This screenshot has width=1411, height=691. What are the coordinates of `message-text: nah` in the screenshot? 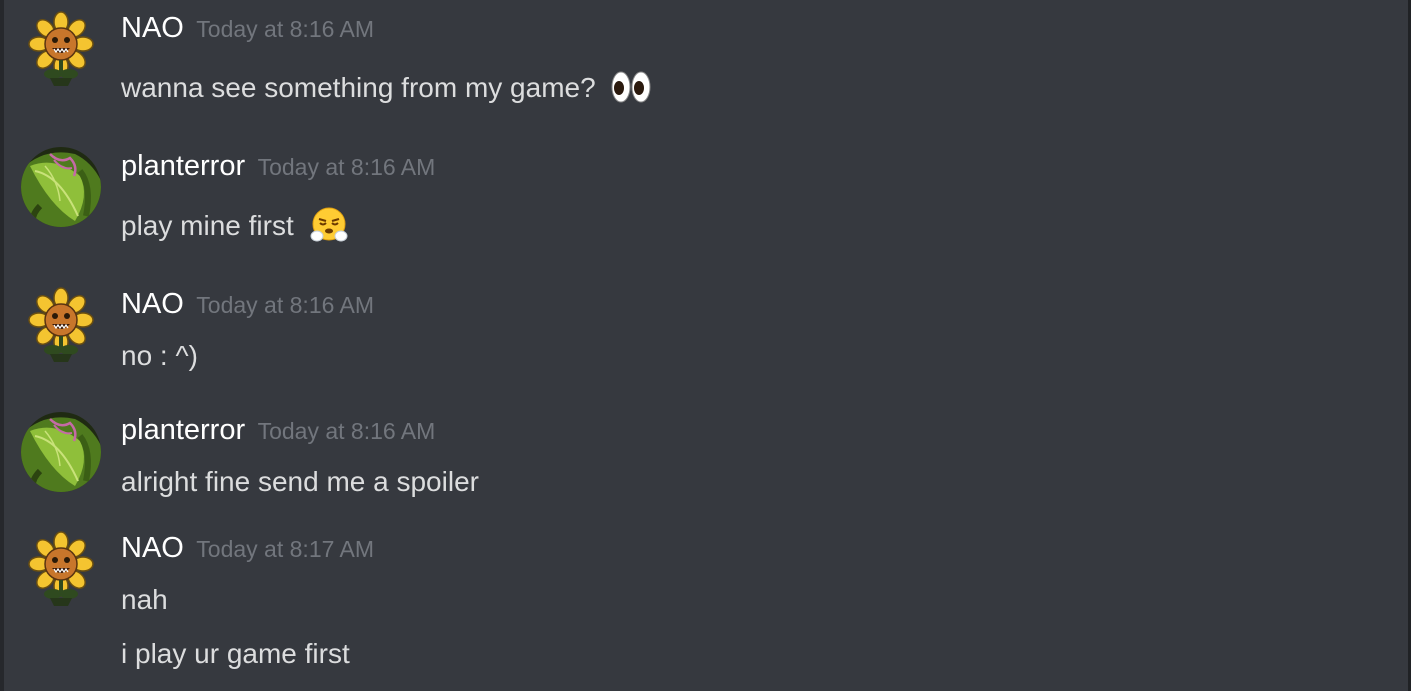 It's located at (144, 600).